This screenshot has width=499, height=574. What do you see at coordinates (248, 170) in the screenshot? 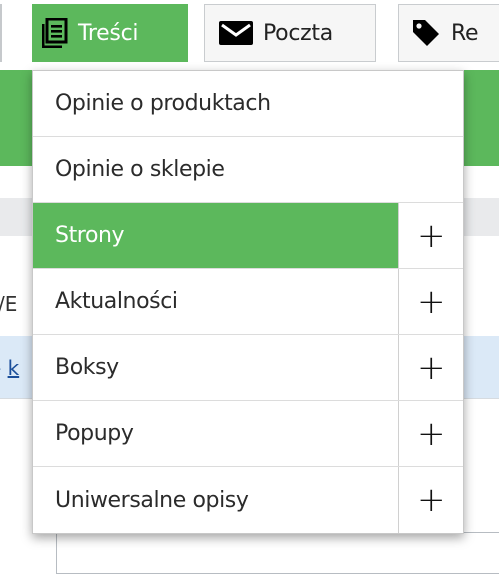
I see `menu-item-opinie-o-sklepie: Opinie o sklepie` at bounding box center [248, 170].